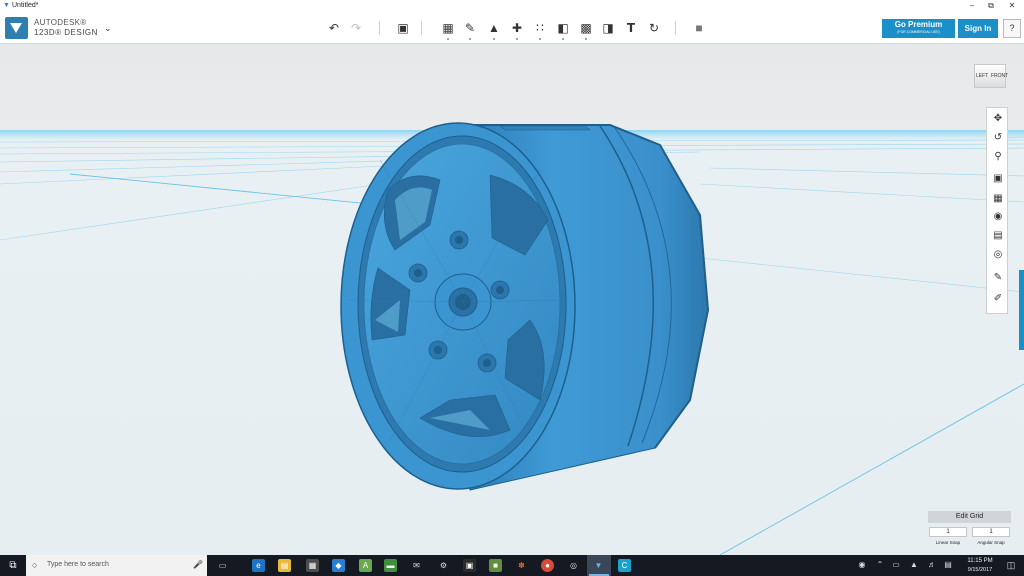  What do you see at coordinates (978, 28) in the screenshot?
I see `sign-in-button: Sign In` at bounding box center [978, 28].